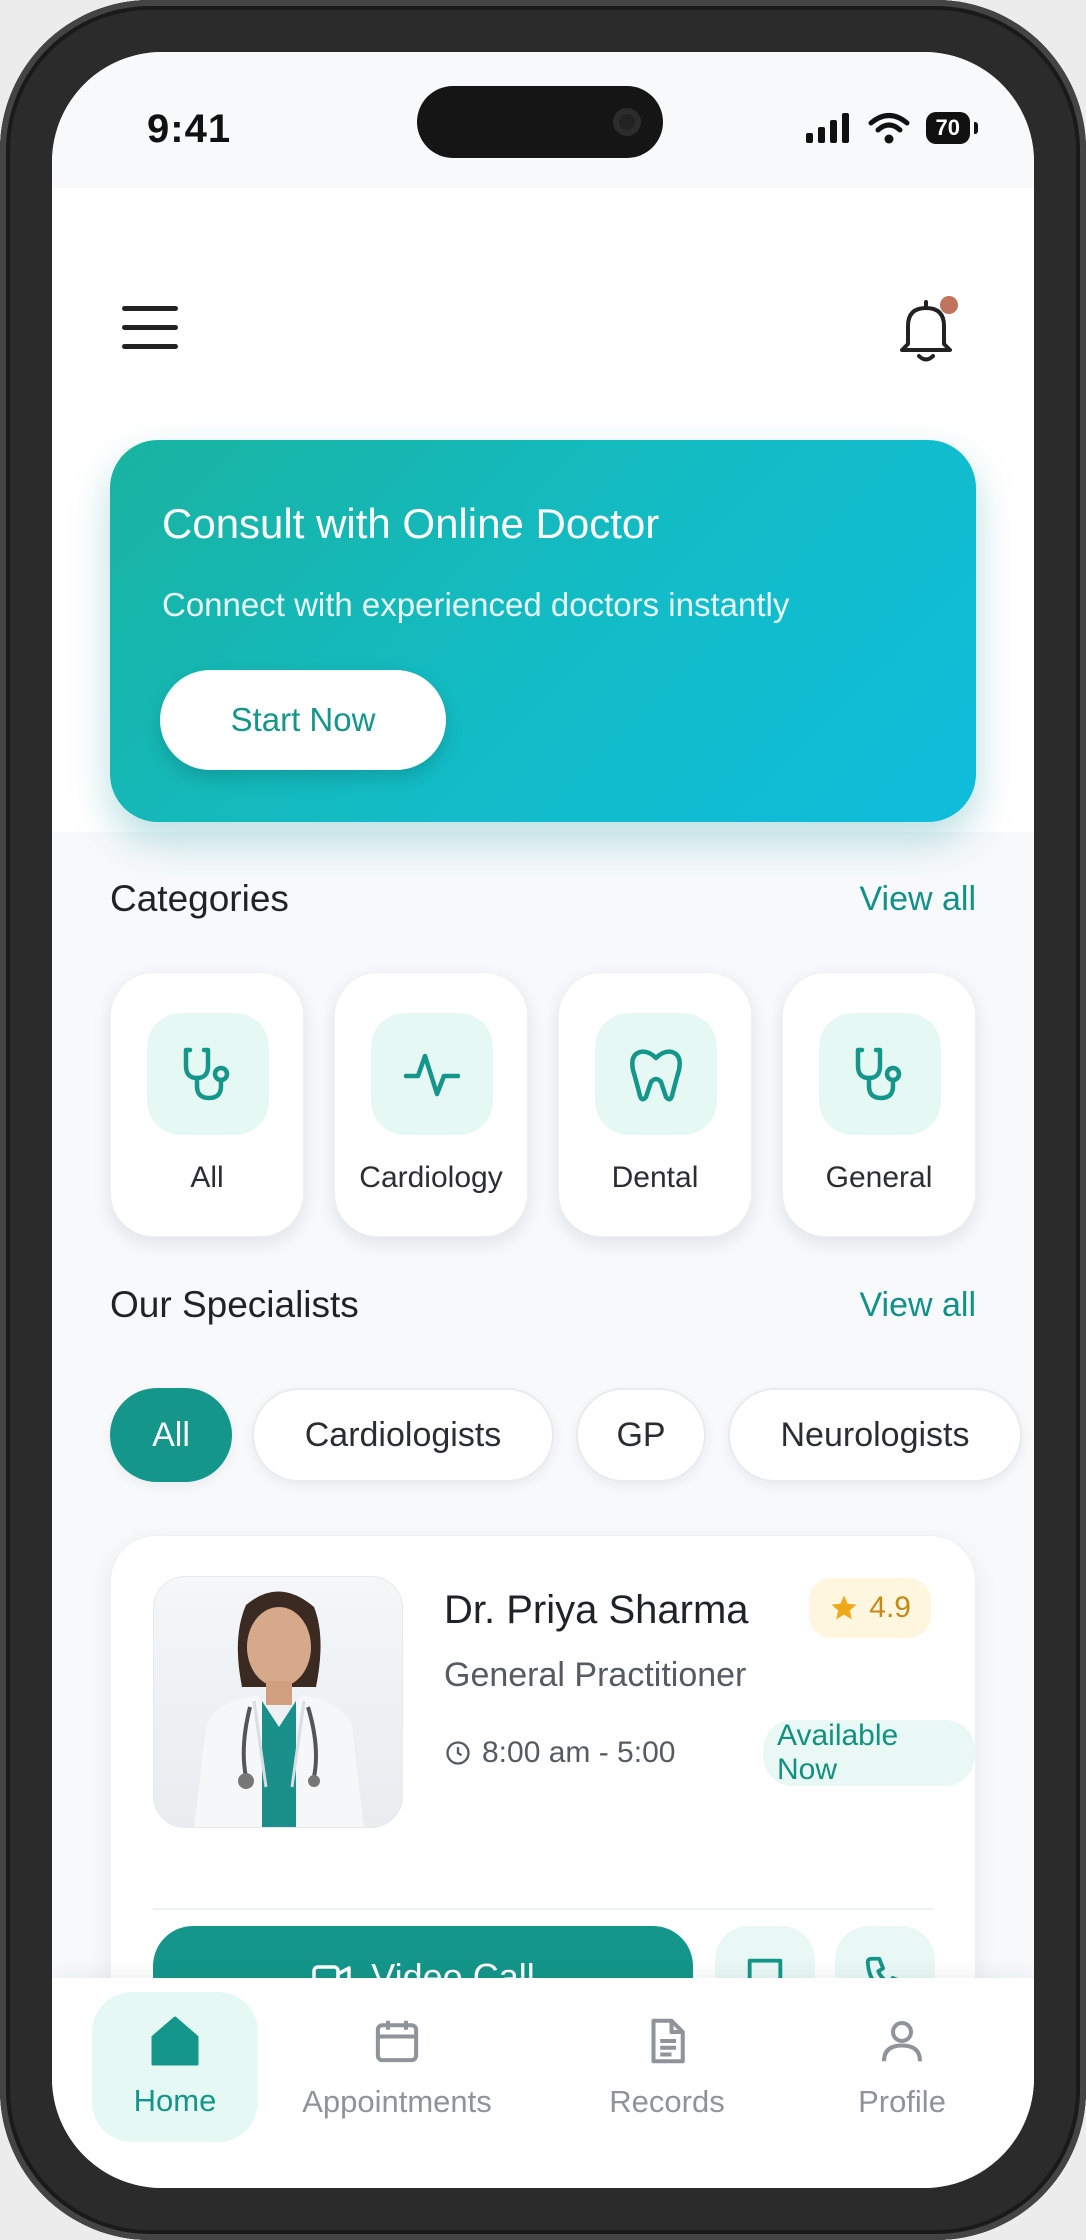 This screenshot has width=1086, height=2240. I want to click on rating-value: 4.9, so click(890, 1607).